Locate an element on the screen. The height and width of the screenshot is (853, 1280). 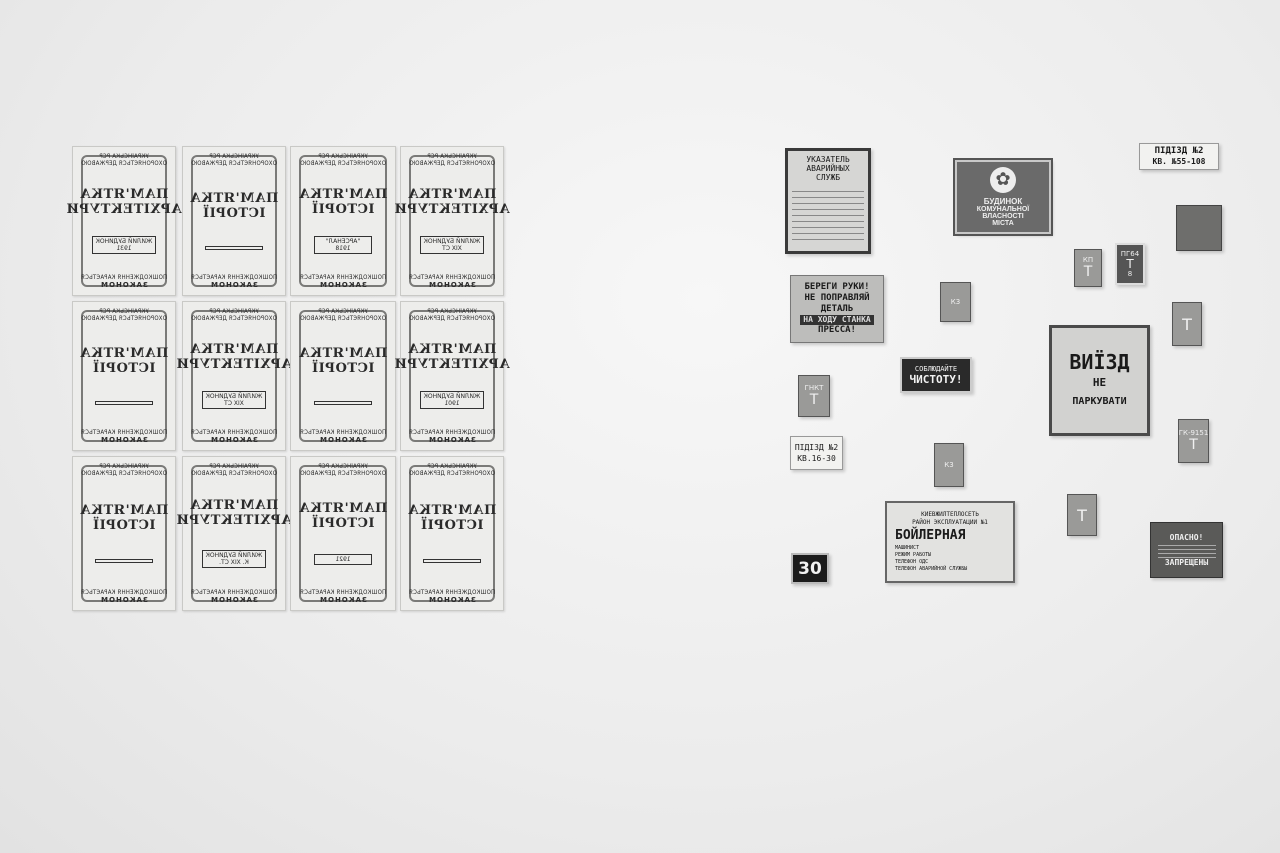
print-info-line: XIX СТ is located at coordinates (452, 249).